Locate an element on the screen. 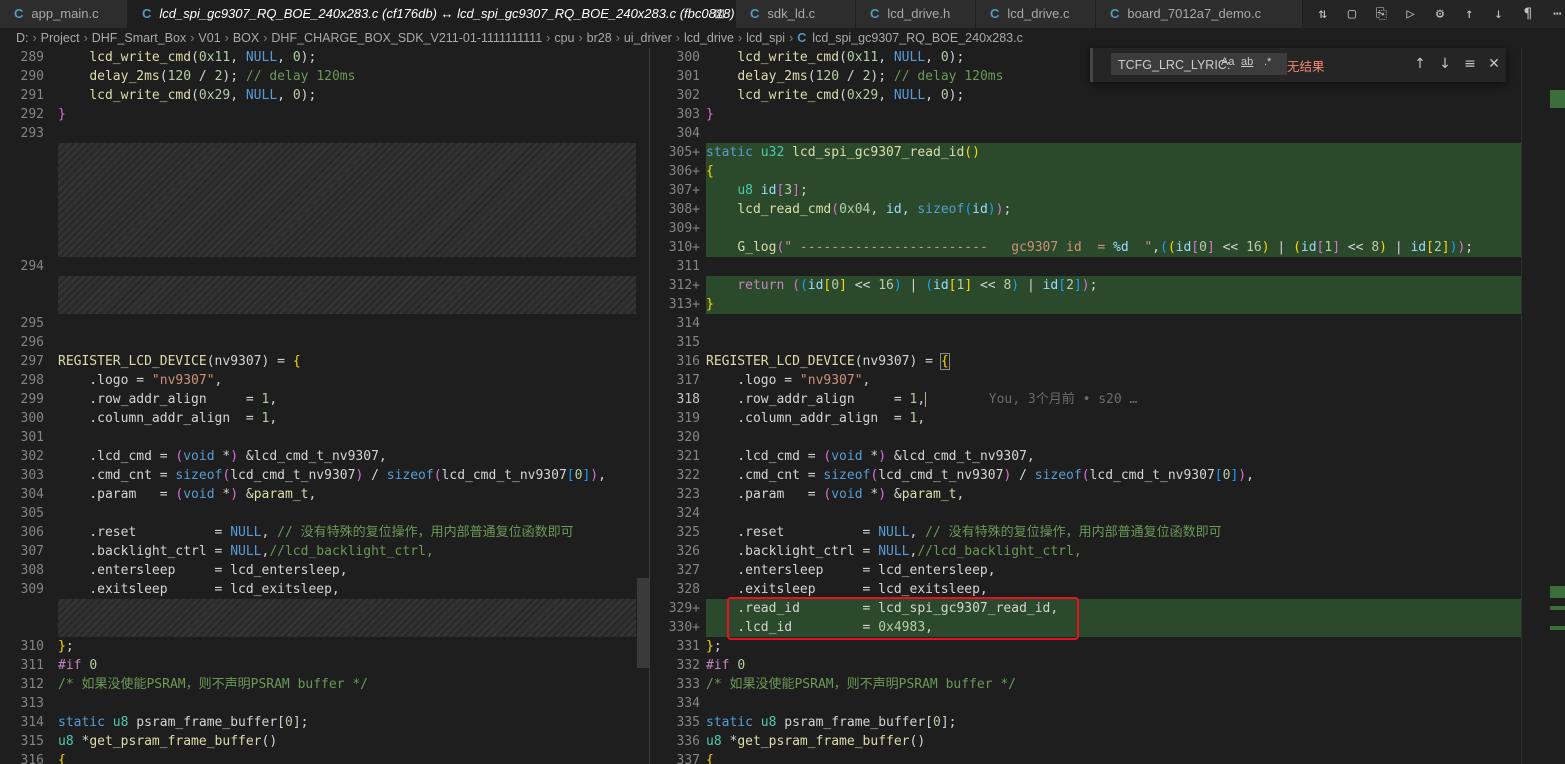  line-number: 309 is located at coordinates (32, 589).